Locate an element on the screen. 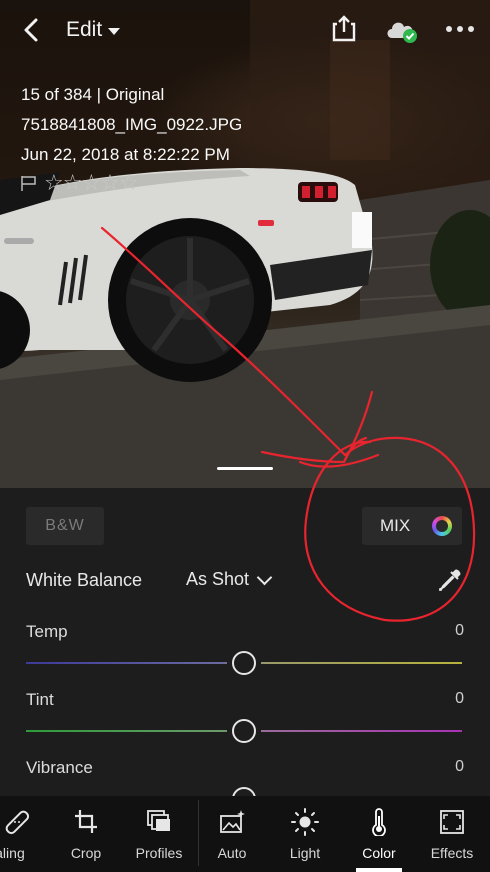  temp-slider: Temp 0 is located at coordinates (245, 652).